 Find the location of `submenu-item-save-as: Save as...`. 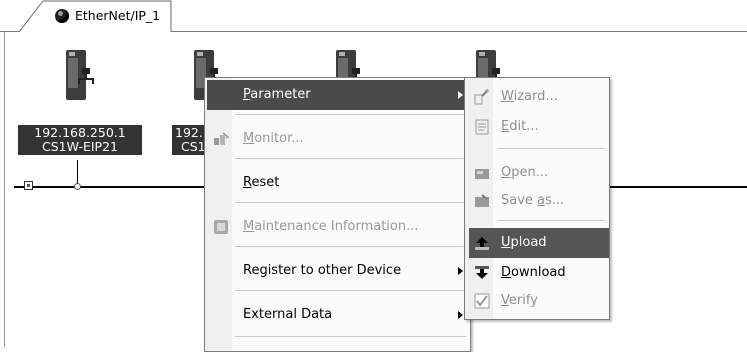

submenu-item-save-as: Save as... is located at coordinates (539, 201).